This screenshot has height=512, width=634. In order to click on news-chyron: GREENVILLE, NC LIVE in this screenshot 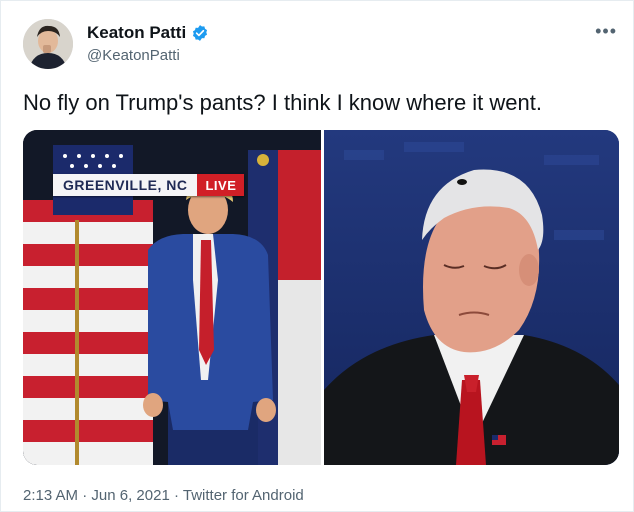, I will do `click(149, 185)`.